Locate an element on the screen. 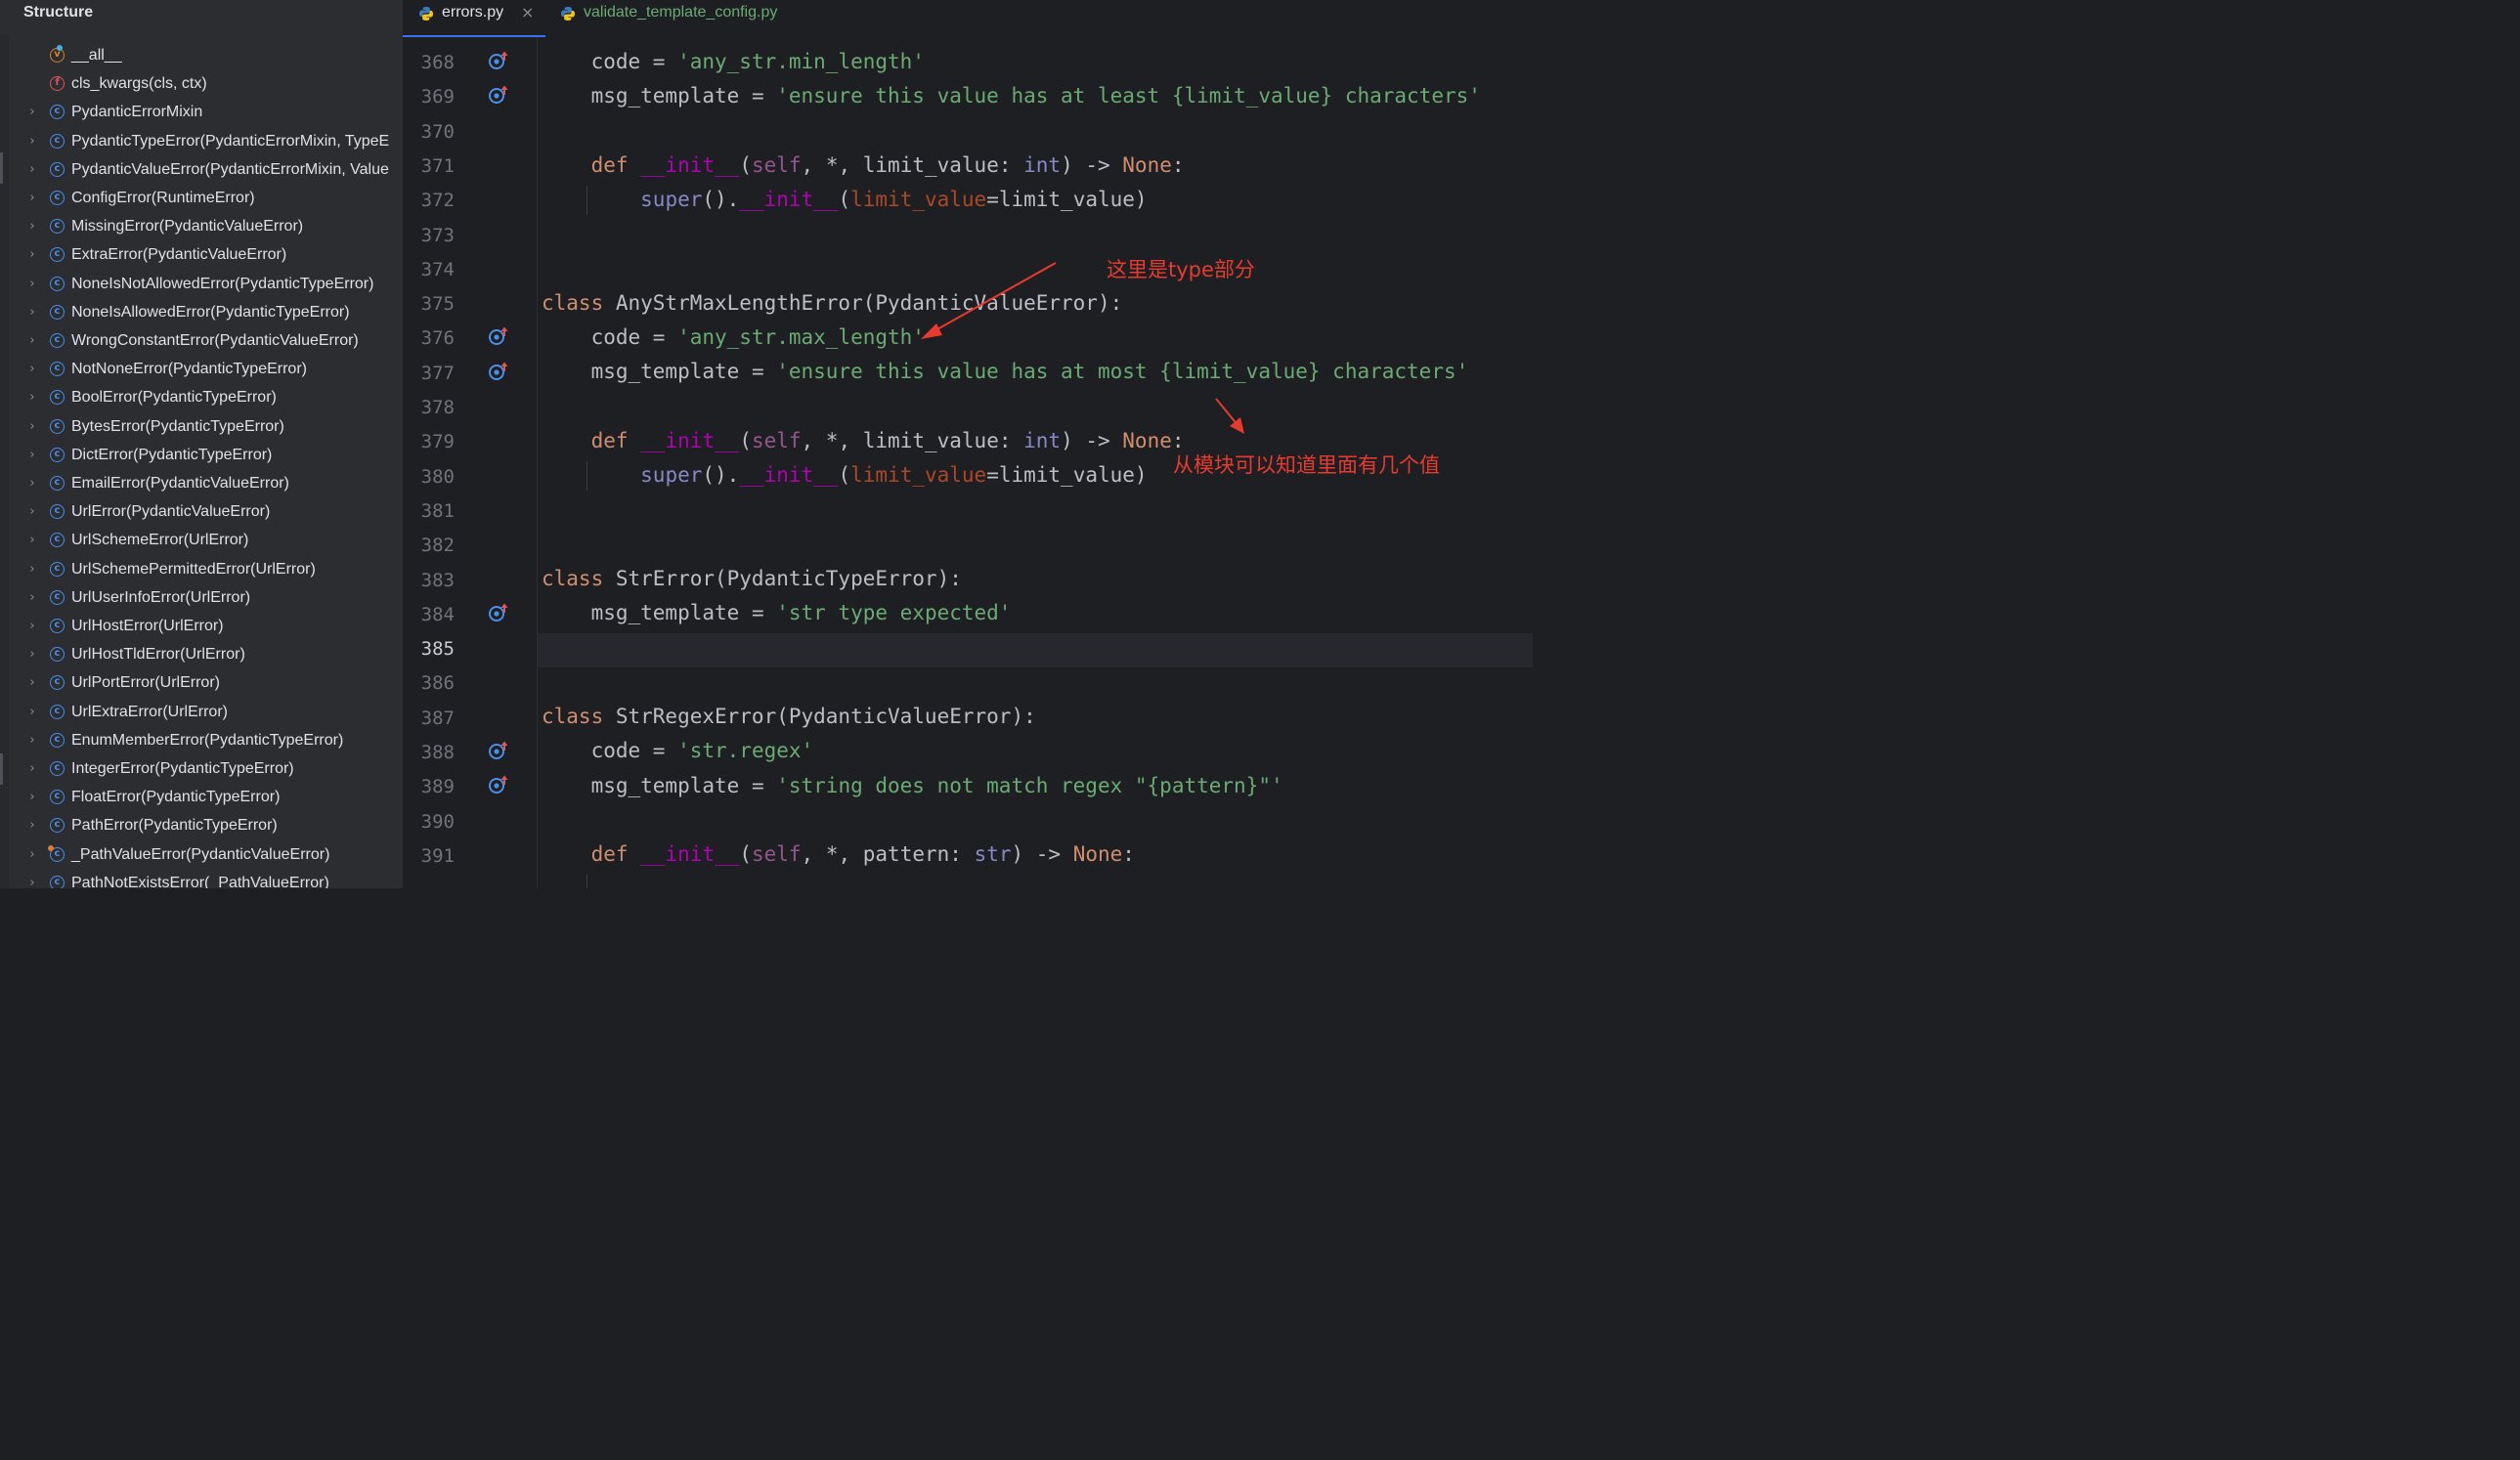 The width and height of the screenshot is (2520, 1460). structure-item: › c BoolError(PydanticTypeError) is located at coordinates (201, 398).